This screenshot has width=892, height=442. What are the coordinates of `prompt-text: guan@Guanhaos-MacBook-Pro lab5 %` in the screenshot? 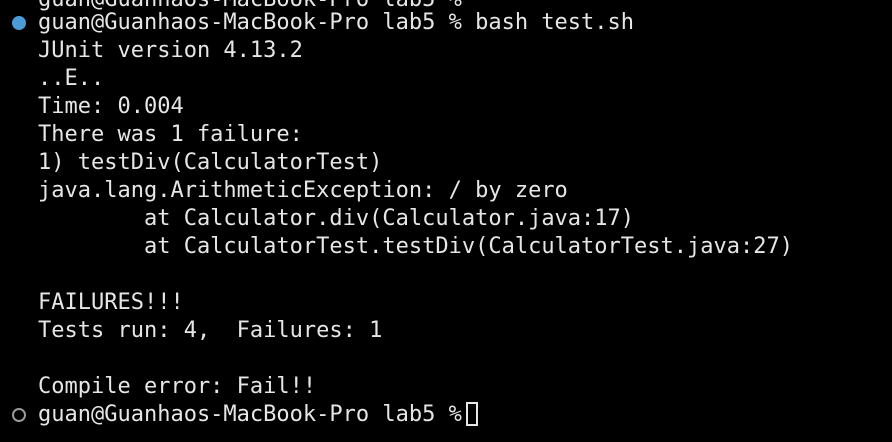 It's located at (250, 414).